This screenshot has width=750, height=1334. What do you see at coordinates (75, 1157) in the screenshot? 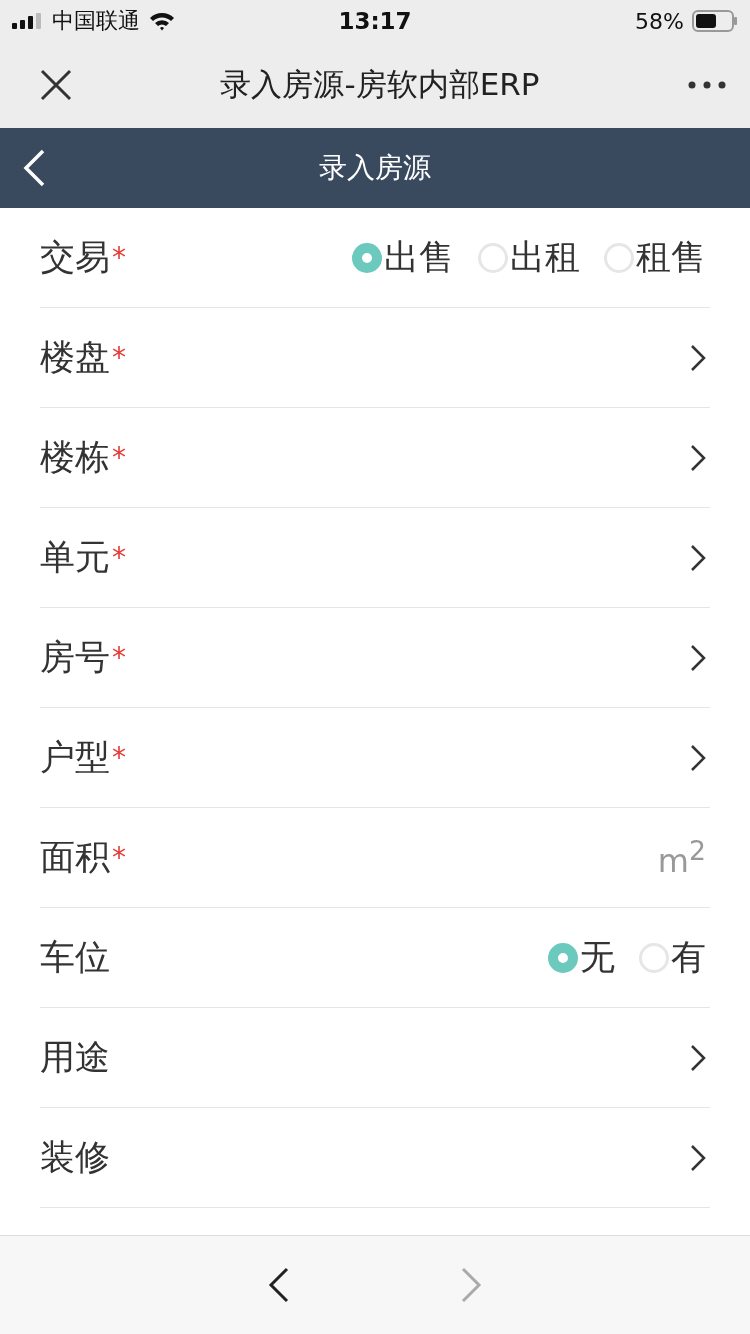
I see `field-label: 装修` at bounding box center [75, 1157].